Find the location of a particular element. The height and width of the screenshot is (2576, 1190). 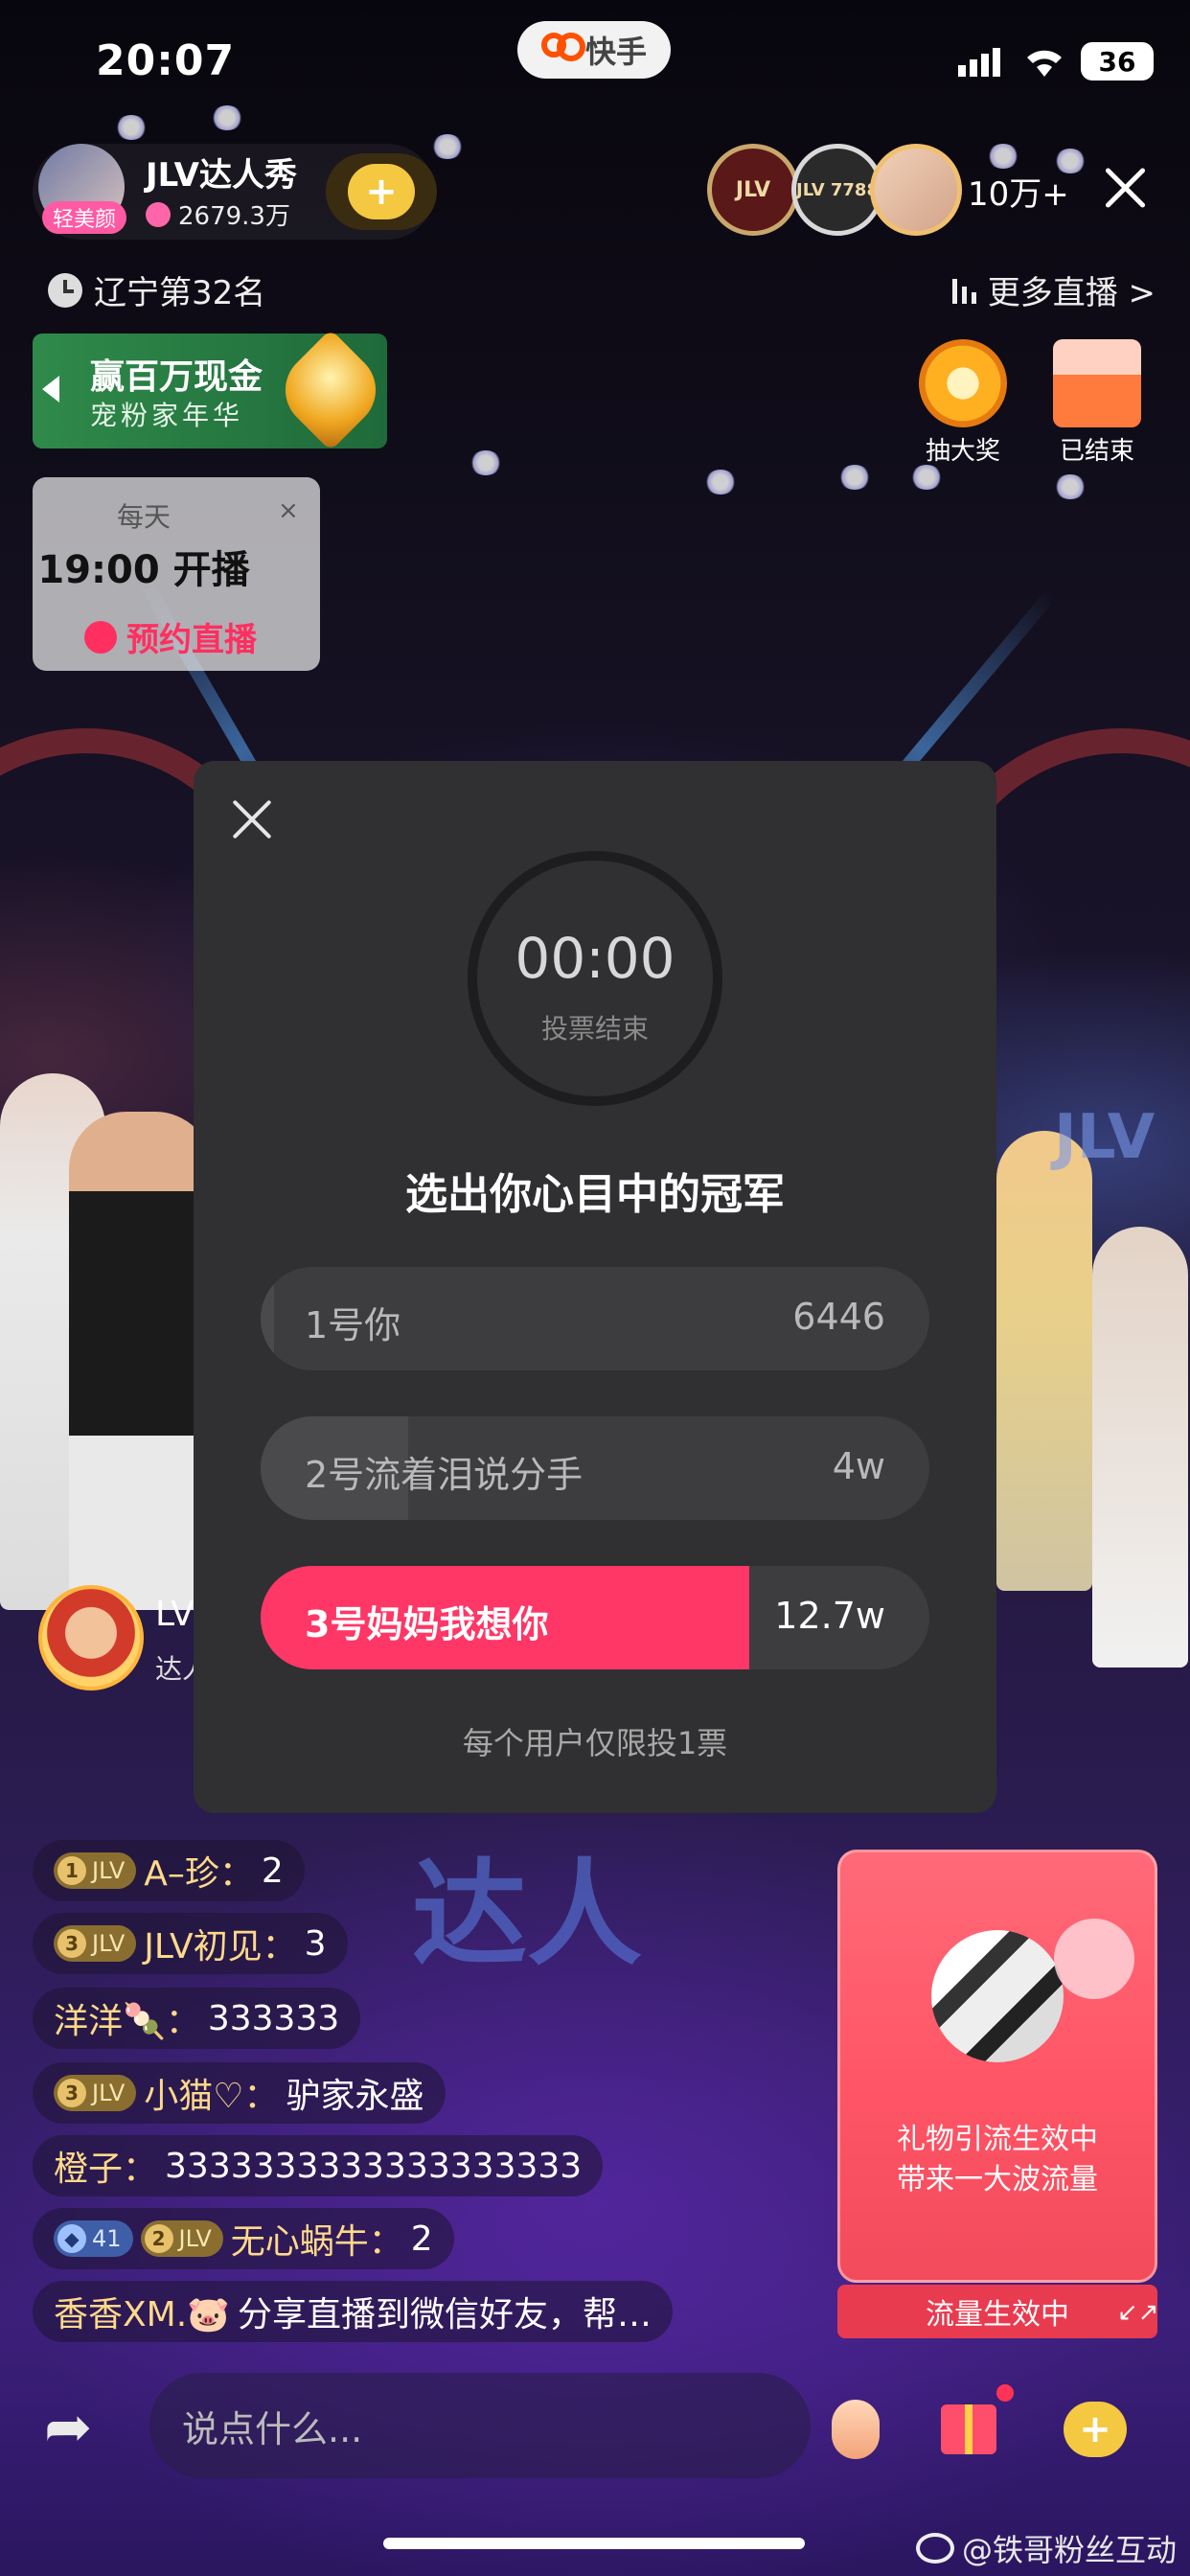

emoji-sticker-button is located at coordinates (856, 2429).